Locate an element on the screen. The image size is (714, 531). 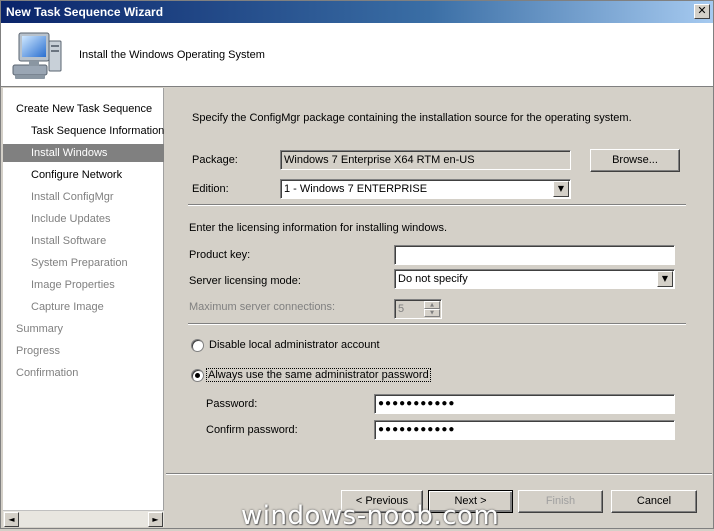
sidebar-item-capture-image: Capture Image is located at coordinates (67, 307).